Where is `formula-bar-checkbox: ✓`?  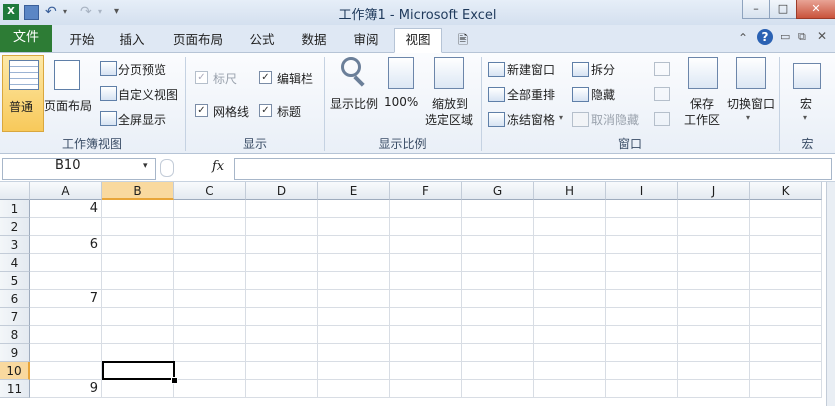
formula-bar-checkbox: ✓ is located at coordinates (265, 77).